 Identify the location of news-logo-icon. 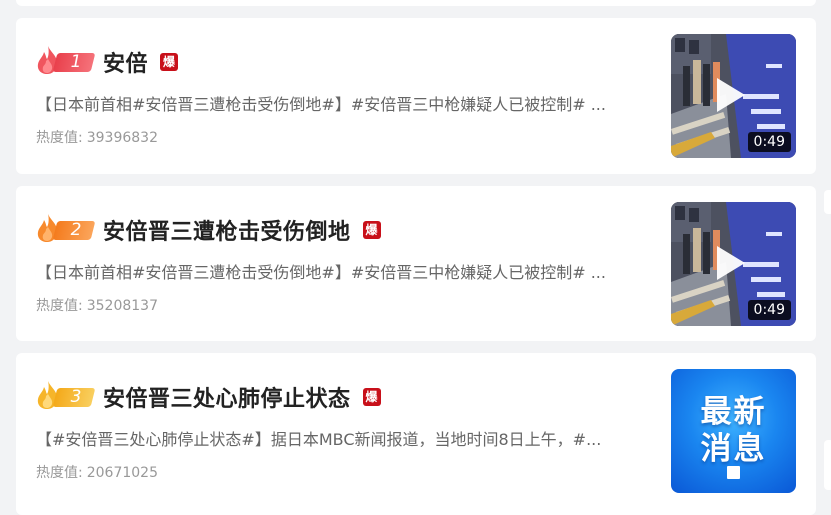
(733, 472).